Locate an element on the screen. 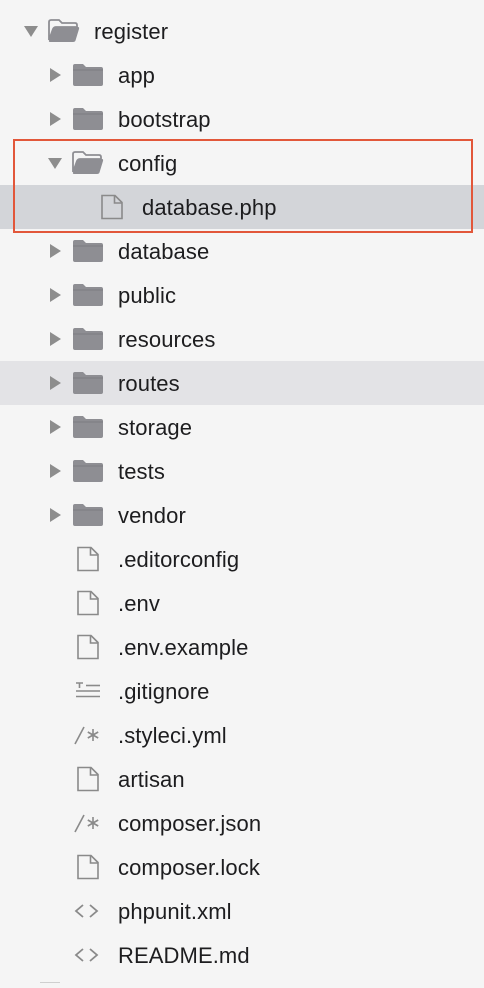  tree-file-row: .styleci.yml is located at coordinates (242, 735).